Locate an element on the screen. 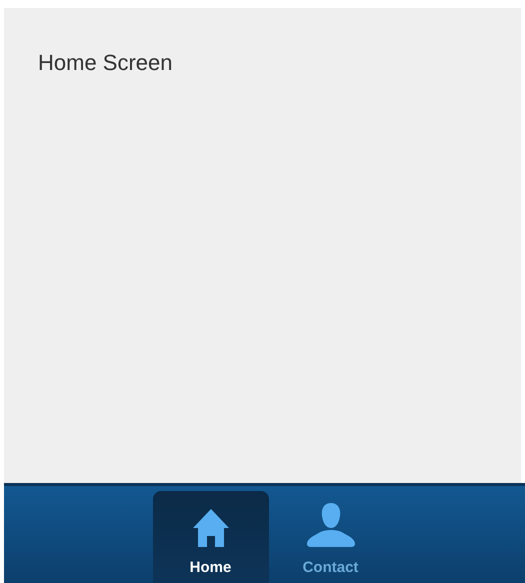 This screenshot has width=525, height=583. house-icon is located at coordinates (210, 528).